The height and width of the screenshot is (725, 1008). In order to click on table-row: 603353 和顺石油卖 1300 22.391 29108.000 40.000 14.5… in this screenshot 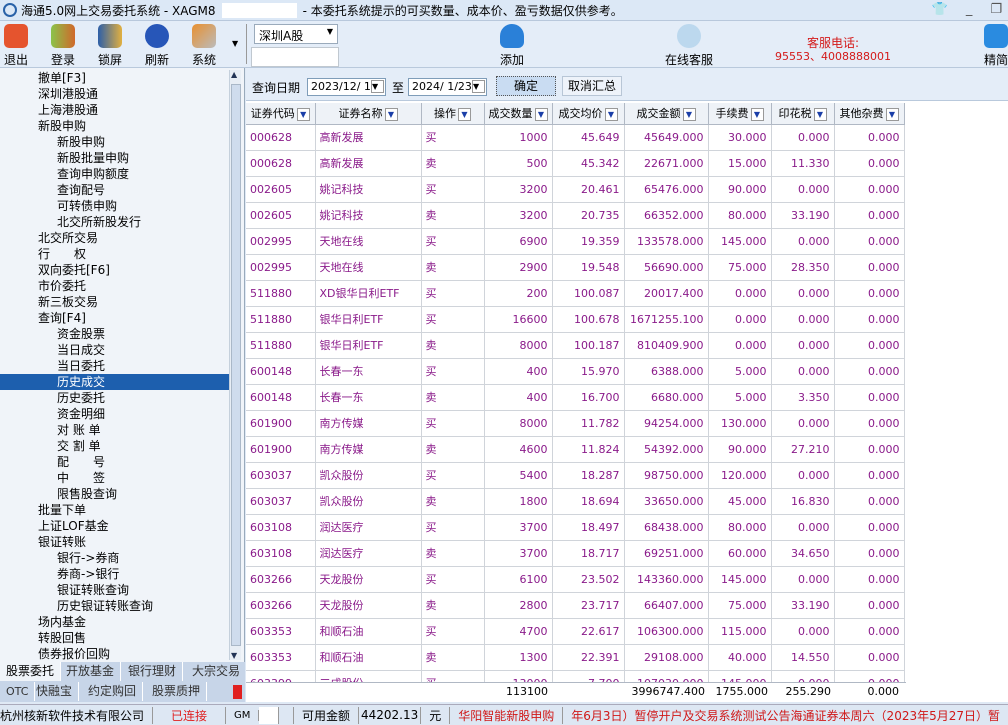, I will do `click(575, 657)`.